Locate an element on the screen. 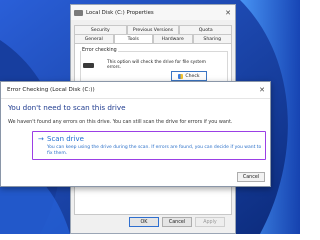  properties-cancel-button: Cancel is located at coordinates (177, 222).